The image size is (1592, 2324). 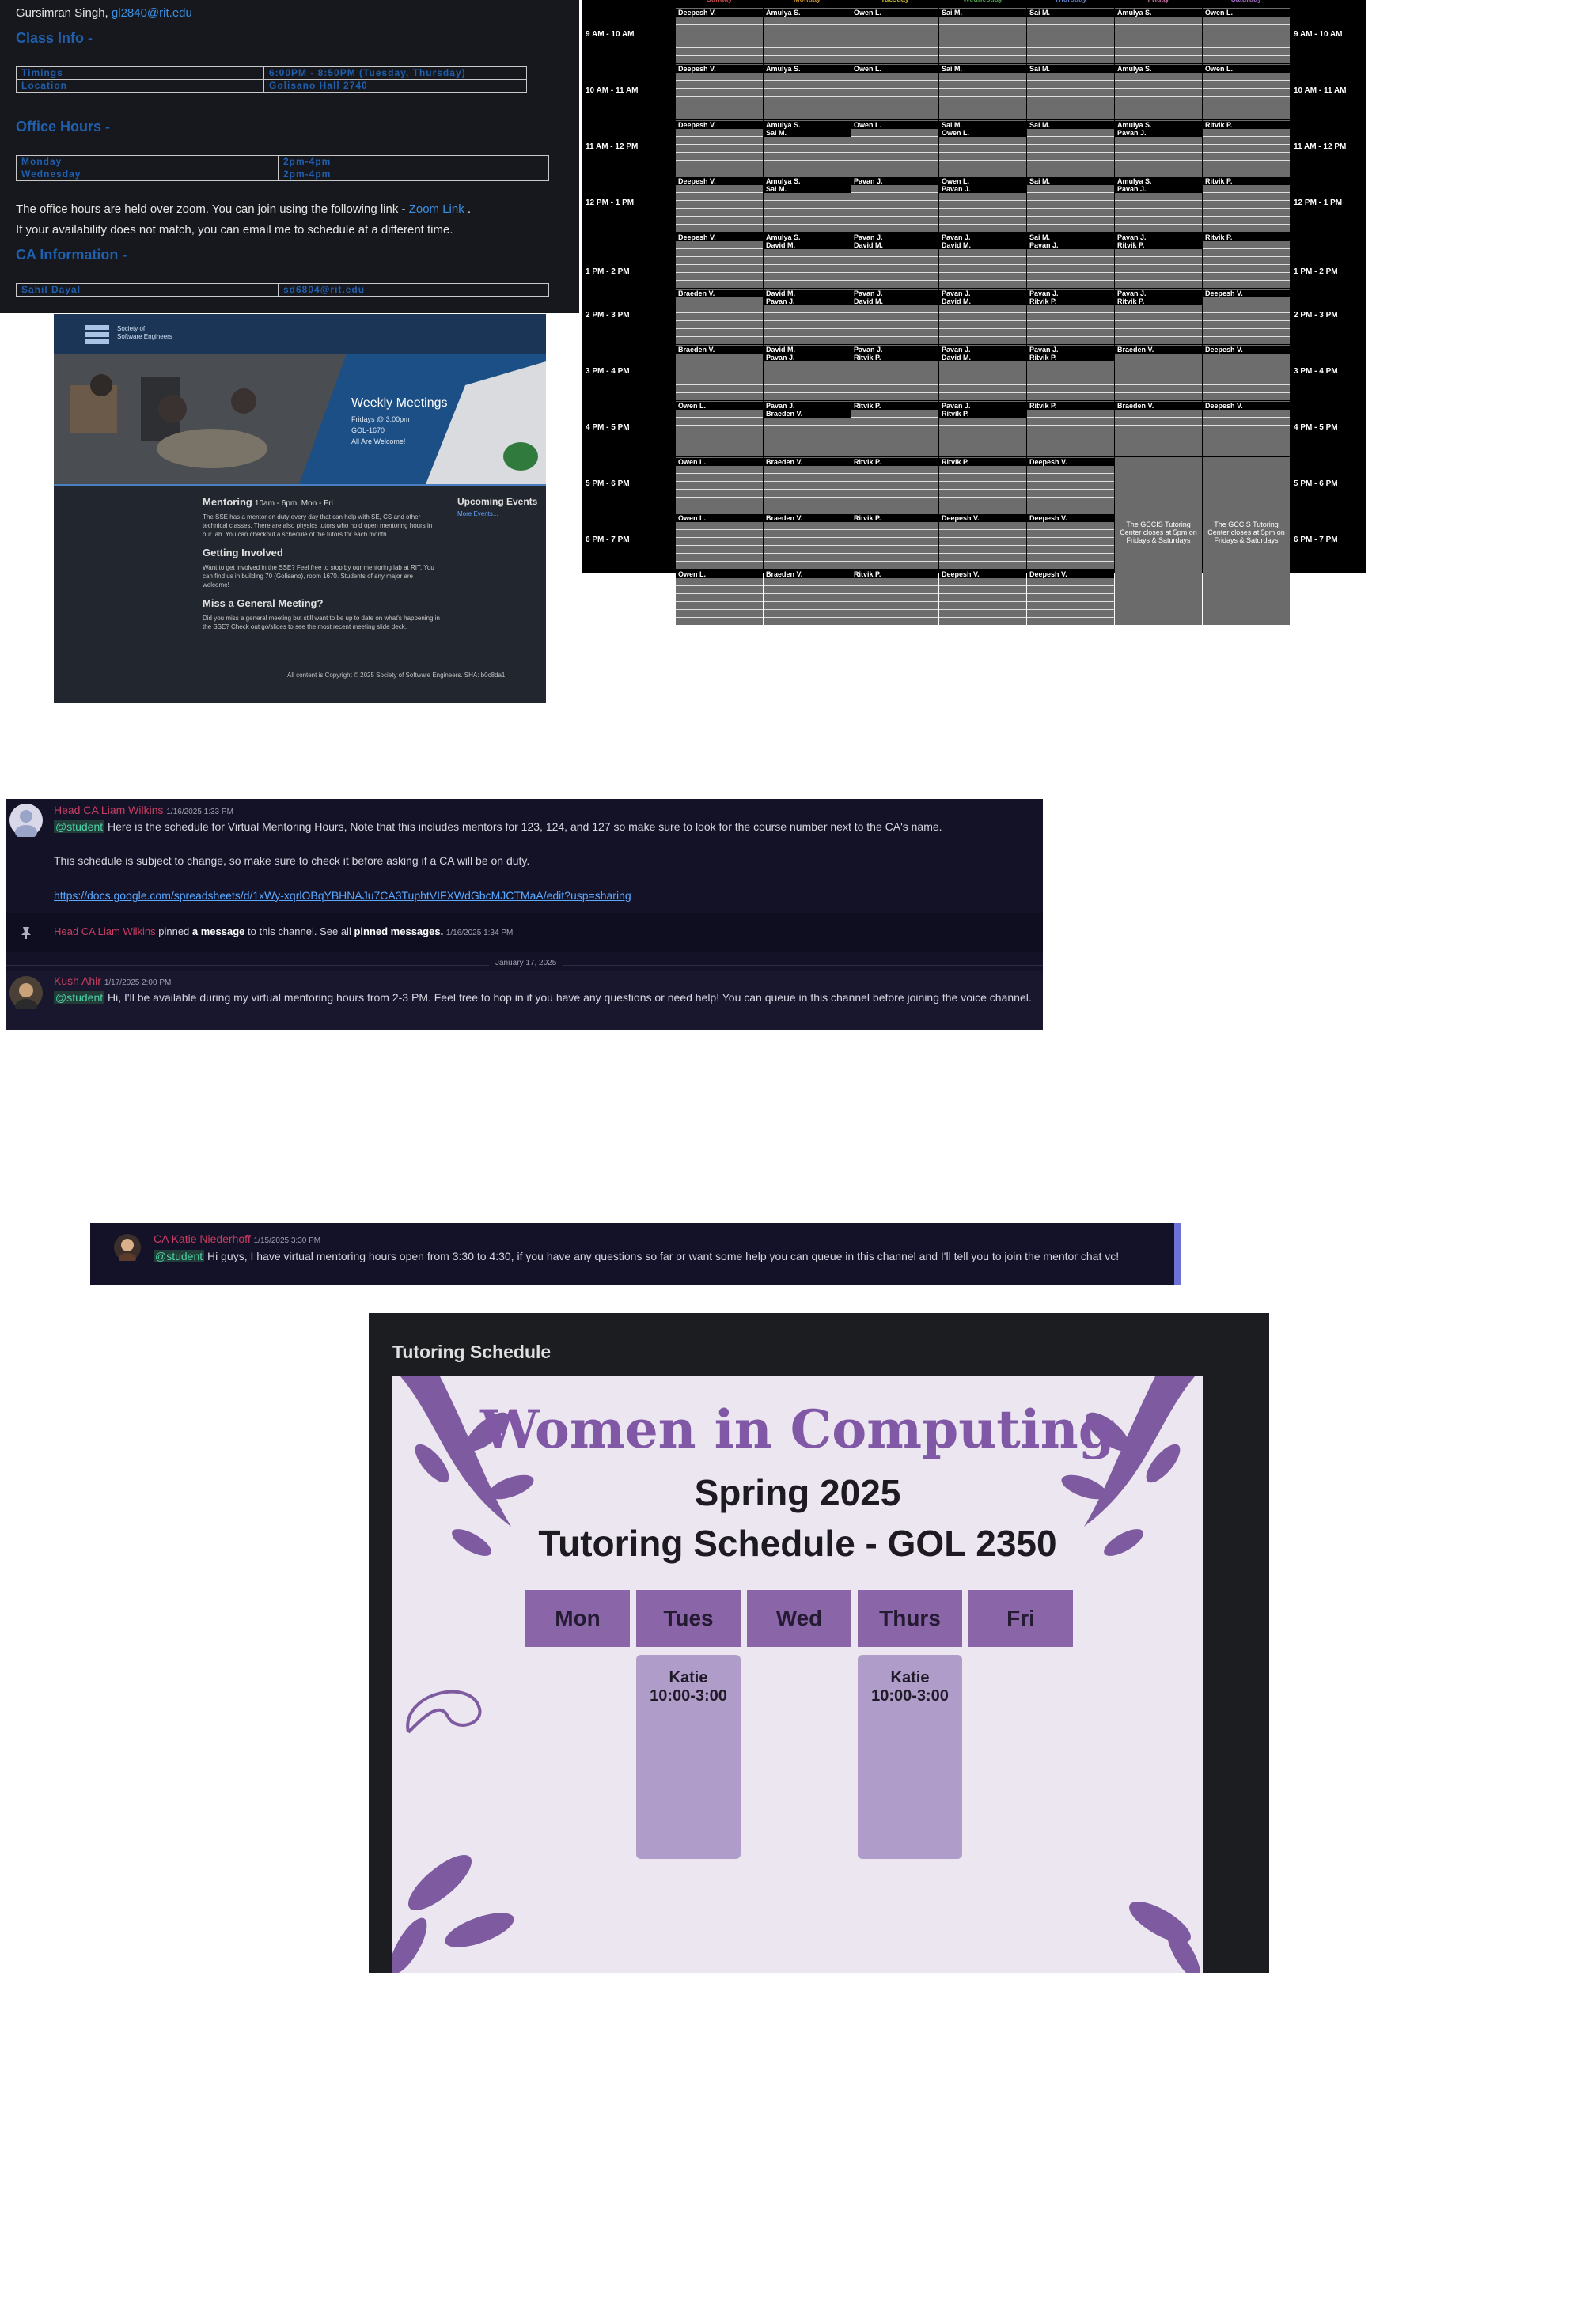 What do you see at coordinates (1246, 204) in the screenshot?
I see `schedule-cell: Ritvik P.` at bounding box center [1246, 204].